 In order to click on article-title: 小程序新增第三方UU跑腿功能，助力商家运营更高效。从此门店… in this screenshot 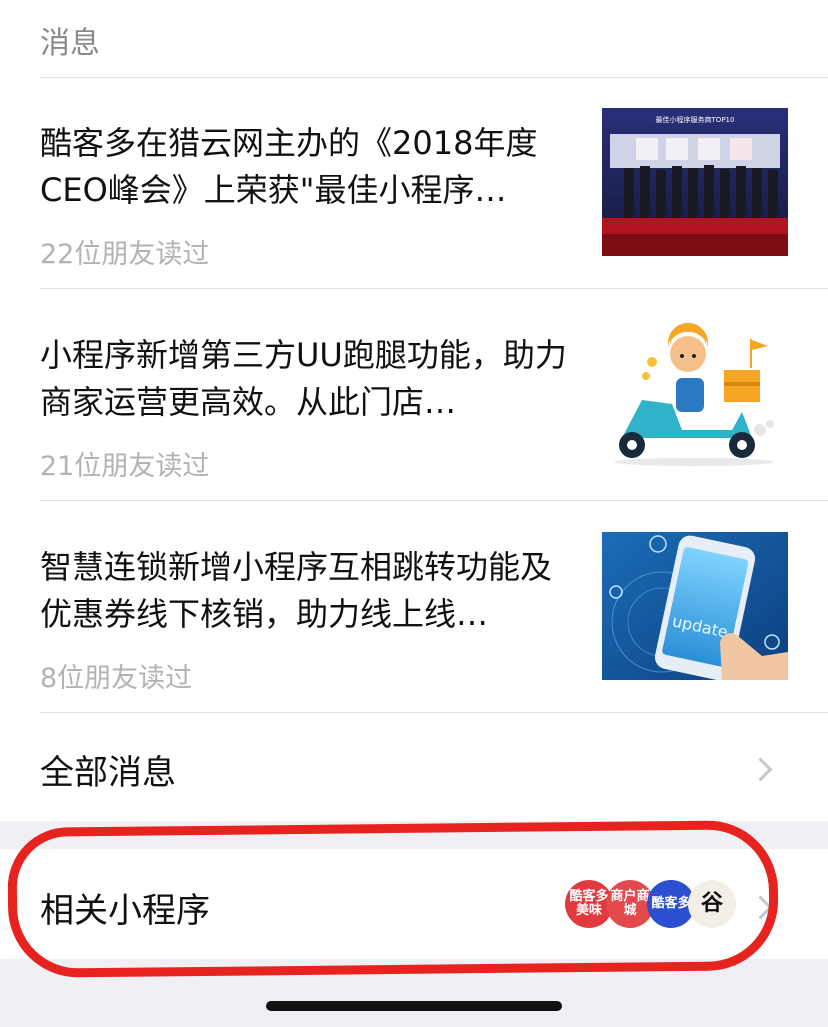, I will do `click(303, 378)`.